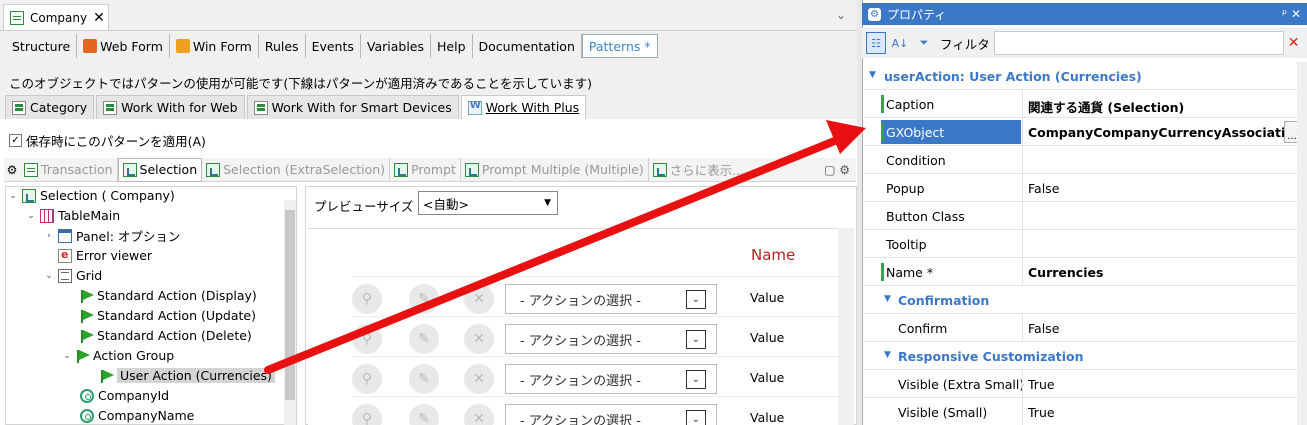 Image resolution: width=1307 pixels, height=425 pixels. Describe the element at coordinates (900, 43) in the screenshot. I see `sort-alpha-icon: A↓` at that location.